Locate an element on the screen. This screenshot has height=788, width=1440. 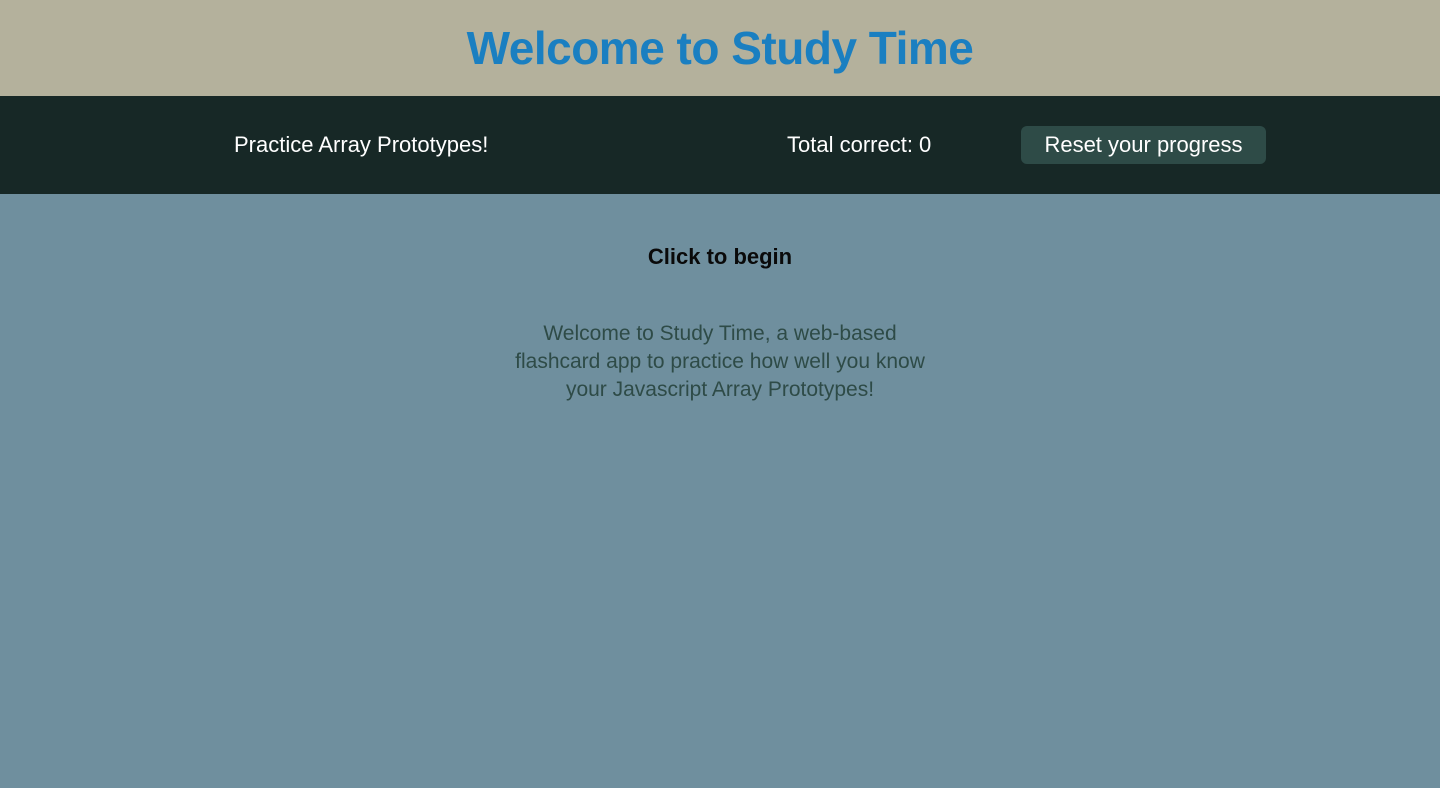
reset-progress-button: Reset your progress is located at coordinates (1143, 145).